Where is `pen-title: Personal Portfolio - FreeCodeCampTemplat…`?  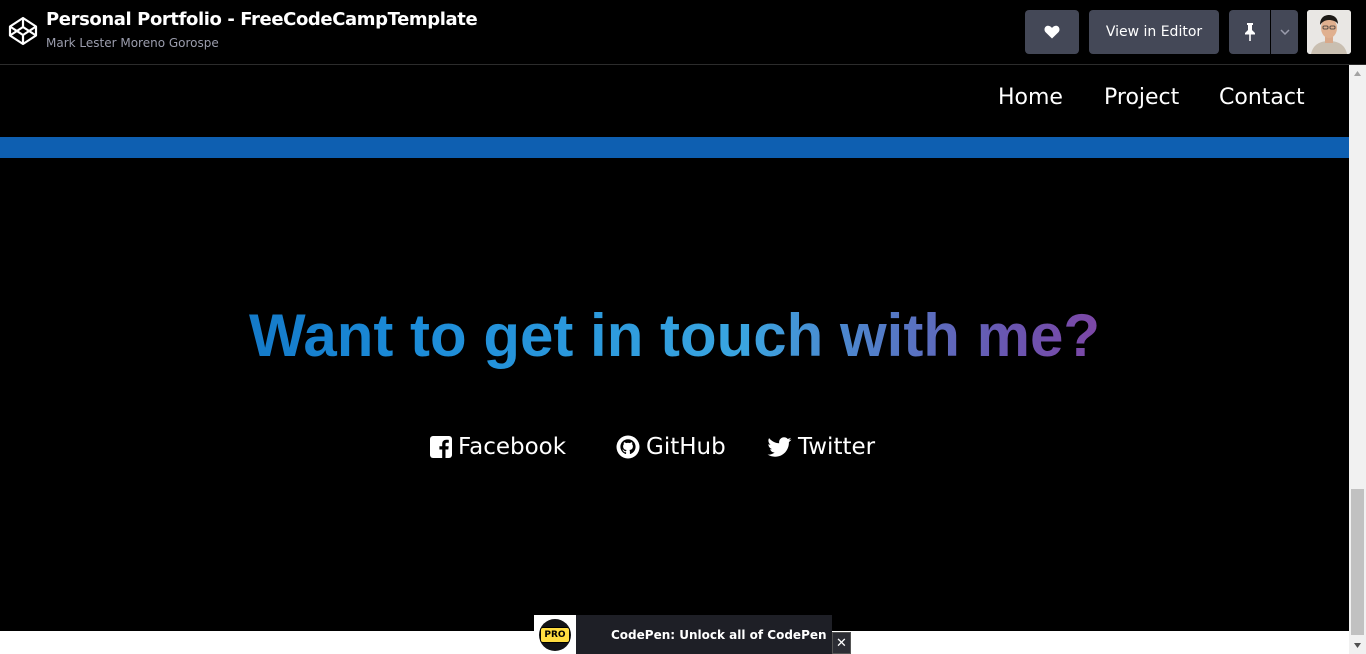 pen-title: Personal Portfolio - FreeCodeCampTemplat… is located at coordinates (262, 19).